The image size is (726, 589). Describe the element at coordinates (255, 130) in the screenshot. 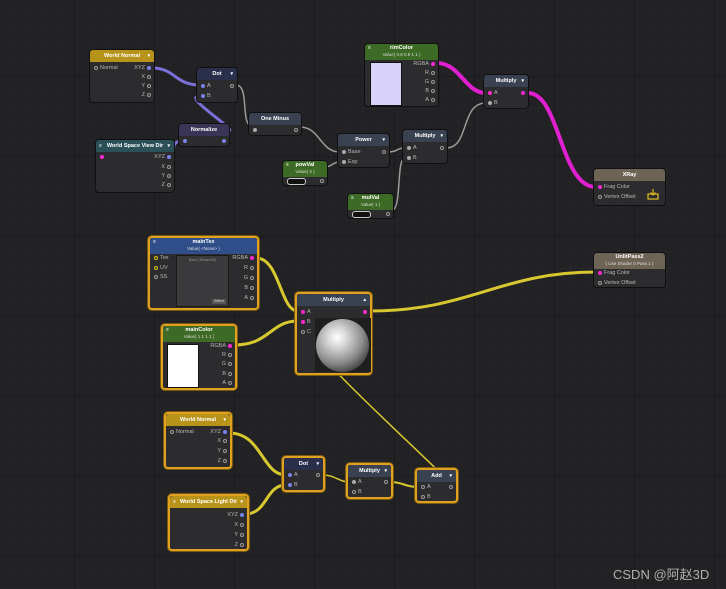

I see `port-in` at that location.